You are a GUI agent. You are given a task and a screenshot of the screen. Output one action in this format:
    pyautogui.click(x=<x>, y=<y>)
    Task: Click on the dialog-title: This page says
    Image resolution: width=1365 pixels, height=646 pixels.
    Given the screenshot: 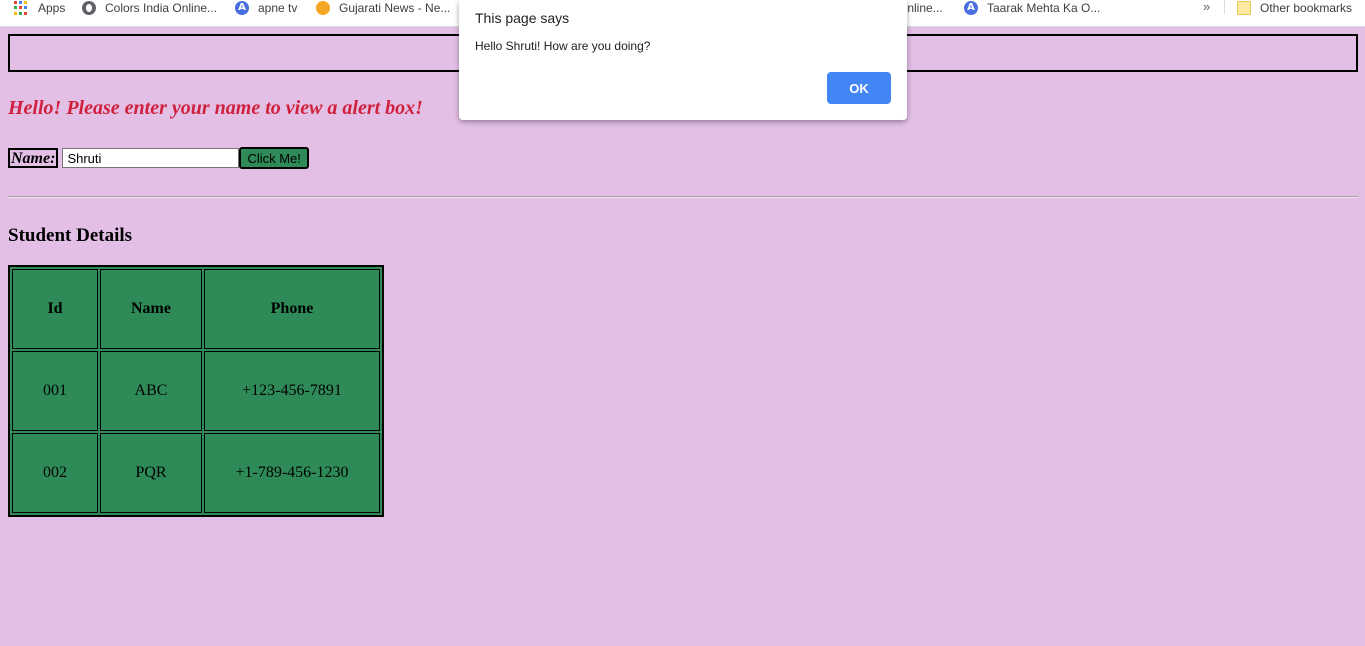 What is the action you would take?
    pyautogui.click(x=522, y=18)
    